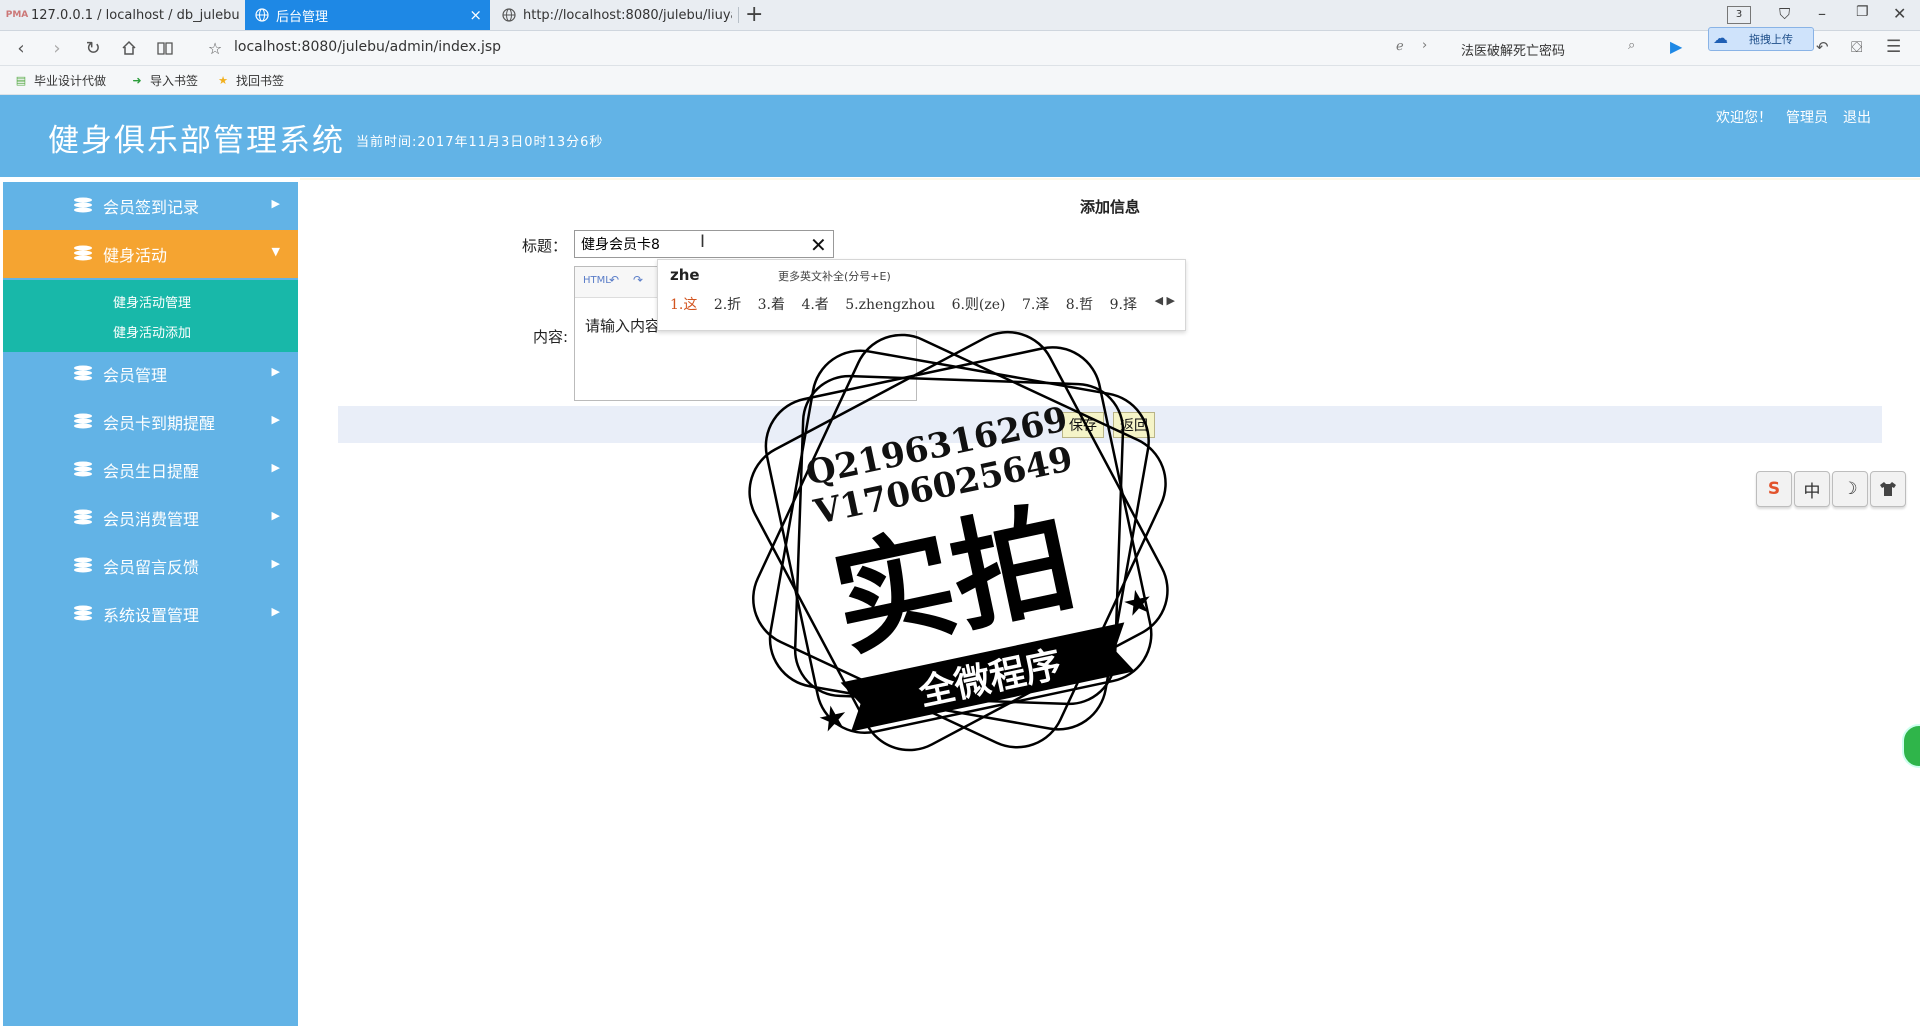 The image size is (1920, 1026). I want to click on floating-badge-icon, so click(1911, 746).